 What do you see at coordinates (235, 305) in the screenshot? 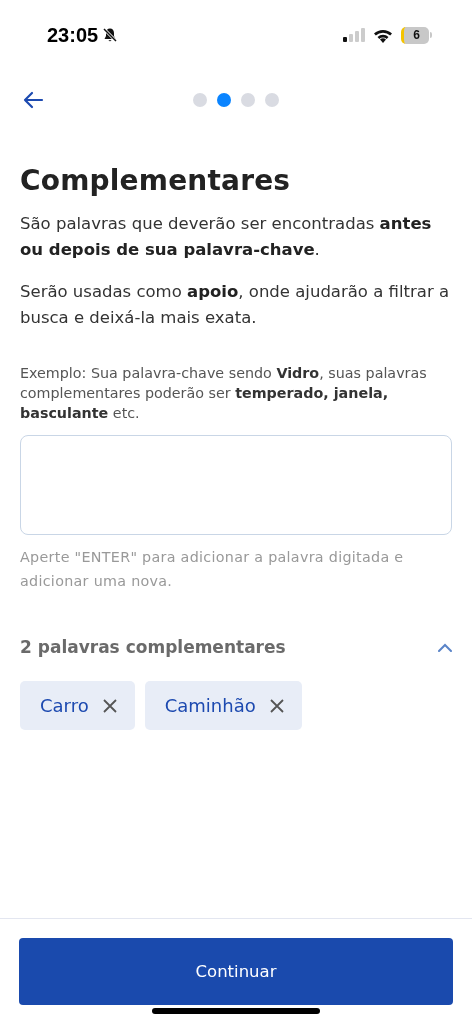
I see `description-text: Serão usadas como apoio, onde ajudarão a filtrar a busca e deixá-la mais exata.` at bounding box center [235, 305].